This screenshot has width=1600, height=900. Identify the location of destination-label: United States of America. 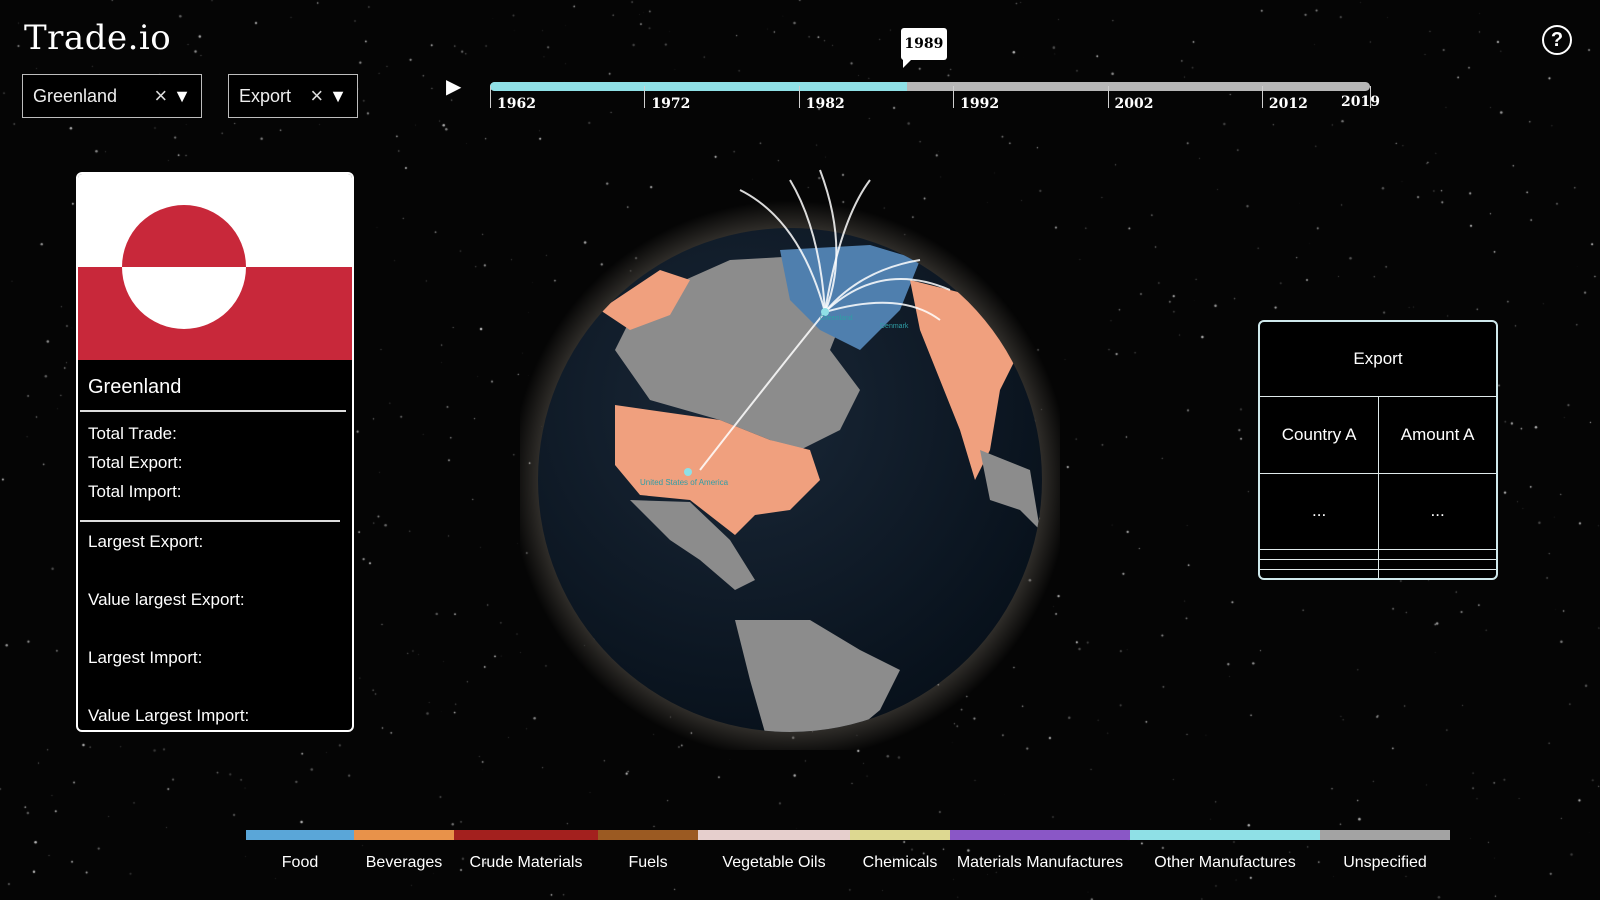
(684, 482).